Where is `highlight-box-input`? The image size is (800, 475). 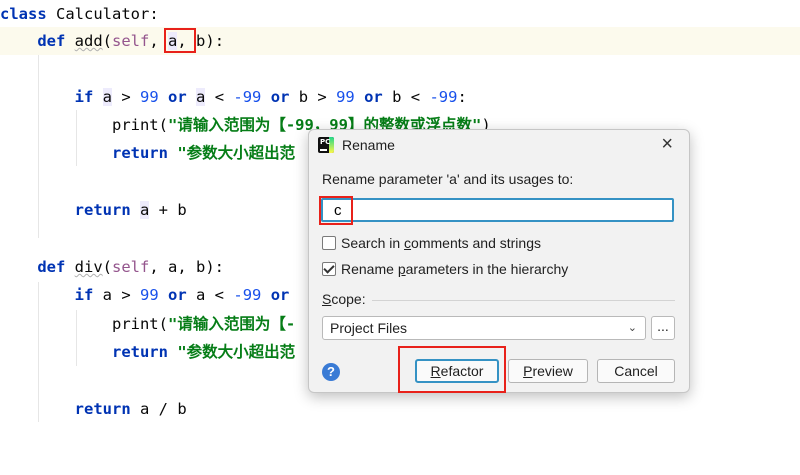 highlight-box-input is located at coordinates (336, 210).